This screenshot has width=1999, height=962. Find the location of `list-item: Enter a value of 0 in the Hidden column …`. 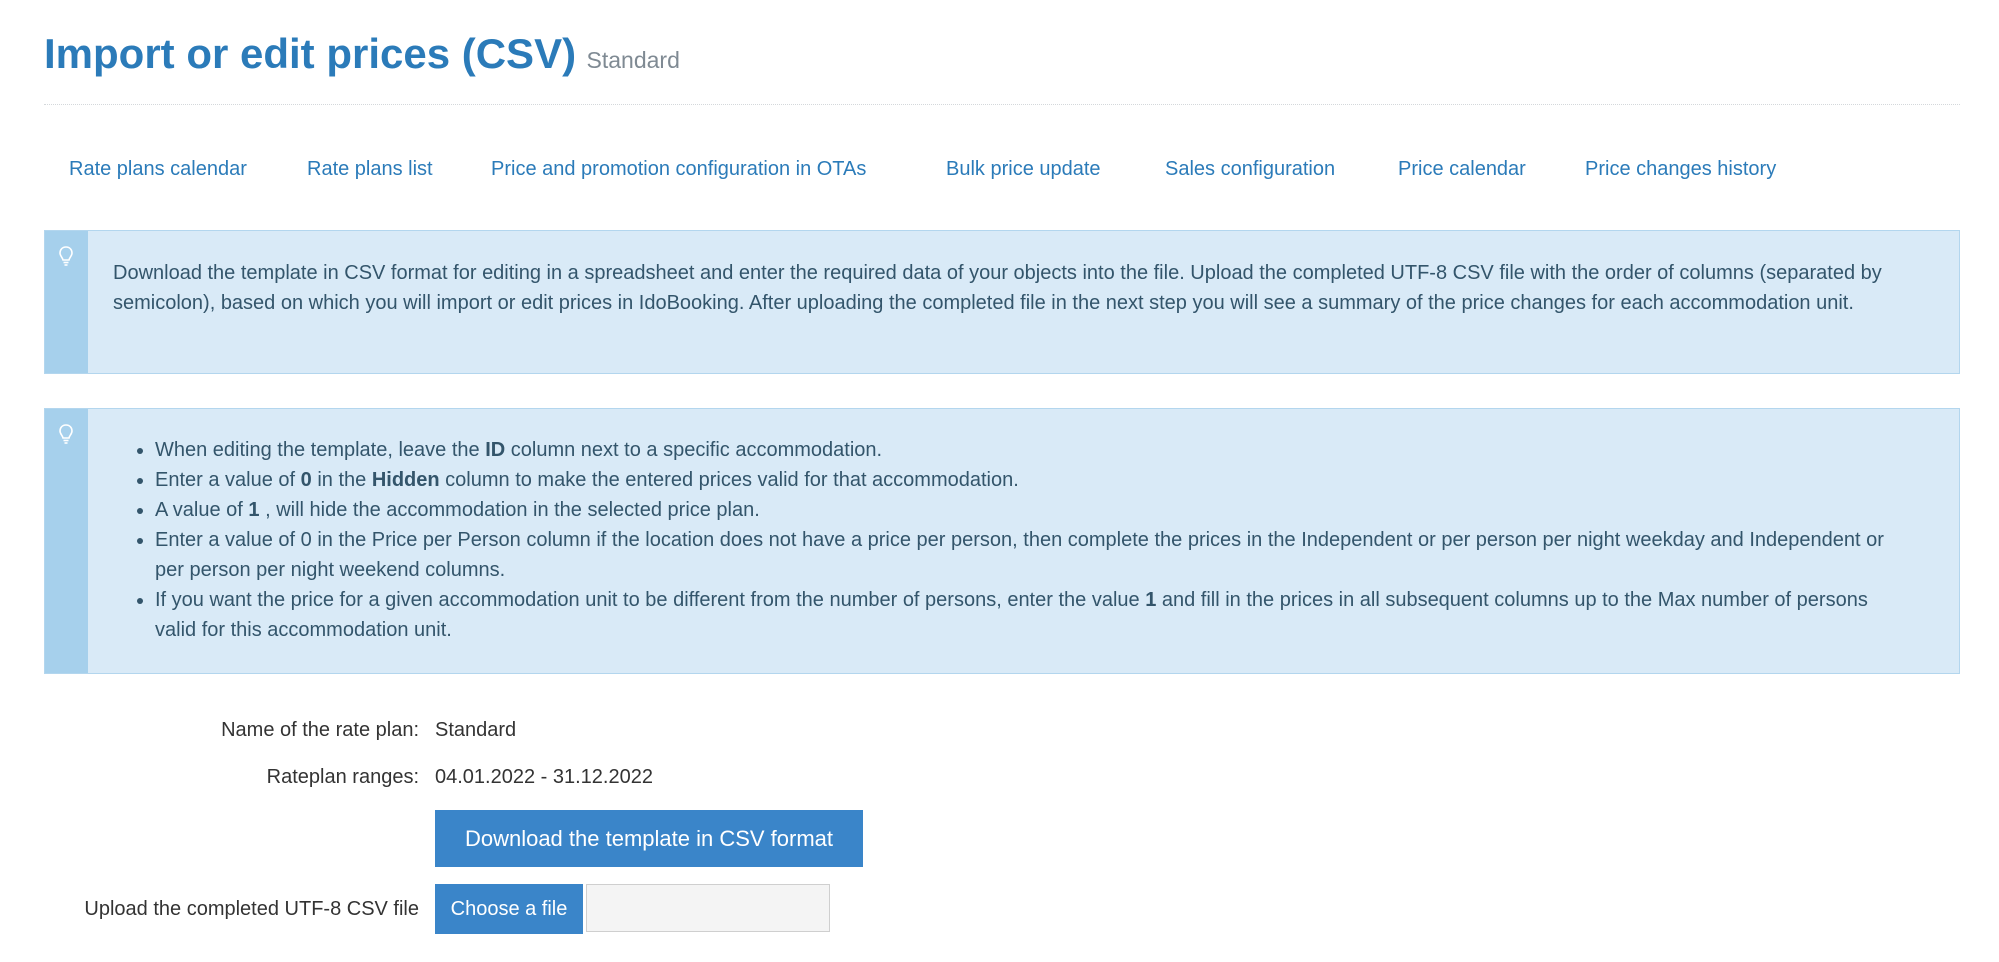

list-item: Enter a value of 0 in the Hidden column … is located at coordinates (1029, 480).